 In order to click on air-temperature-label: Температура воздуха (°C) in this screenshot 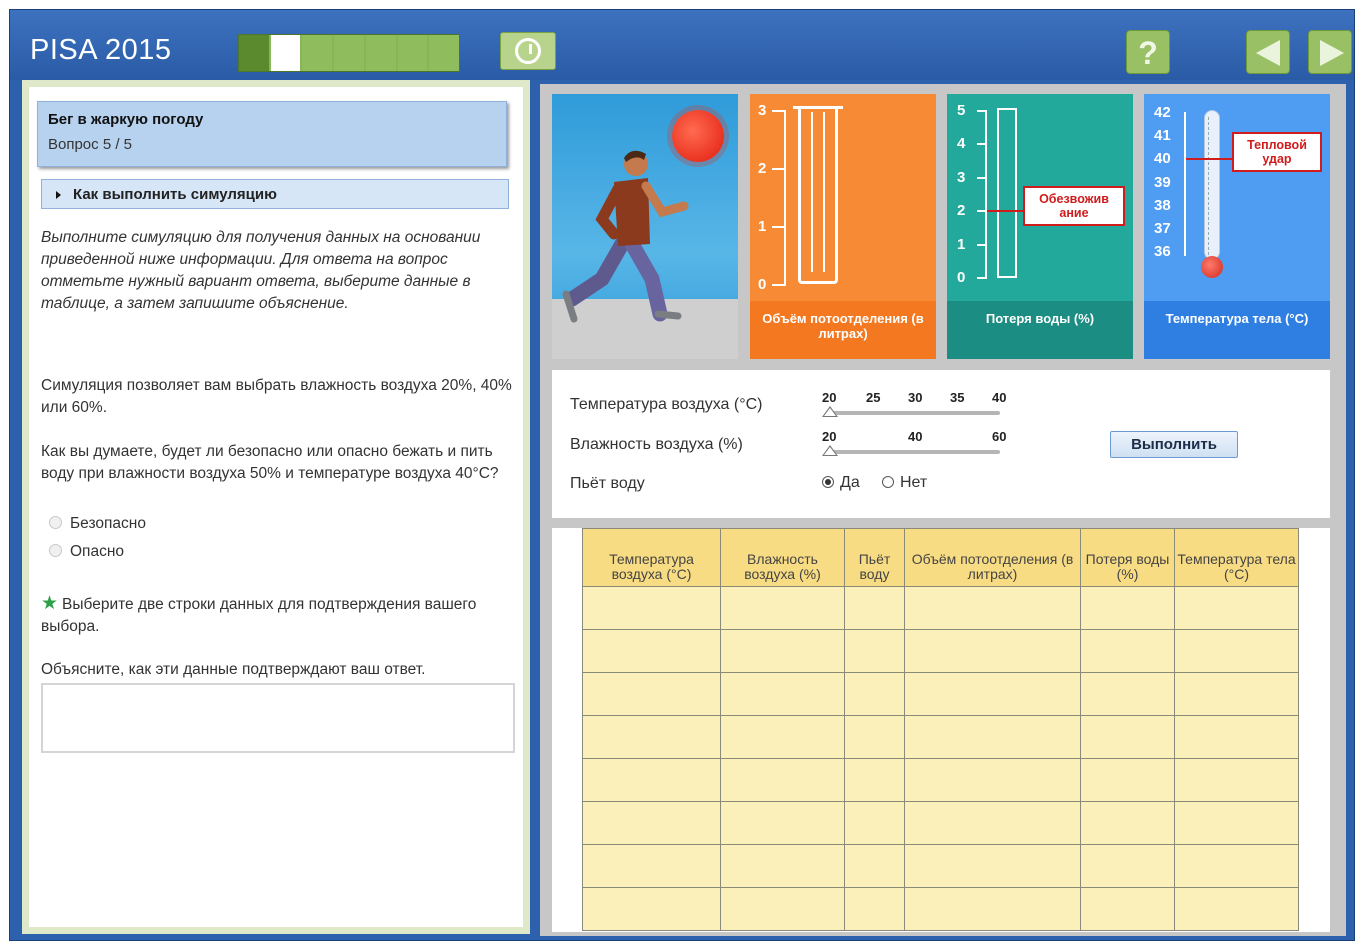, I will do `click(666, 404)`.